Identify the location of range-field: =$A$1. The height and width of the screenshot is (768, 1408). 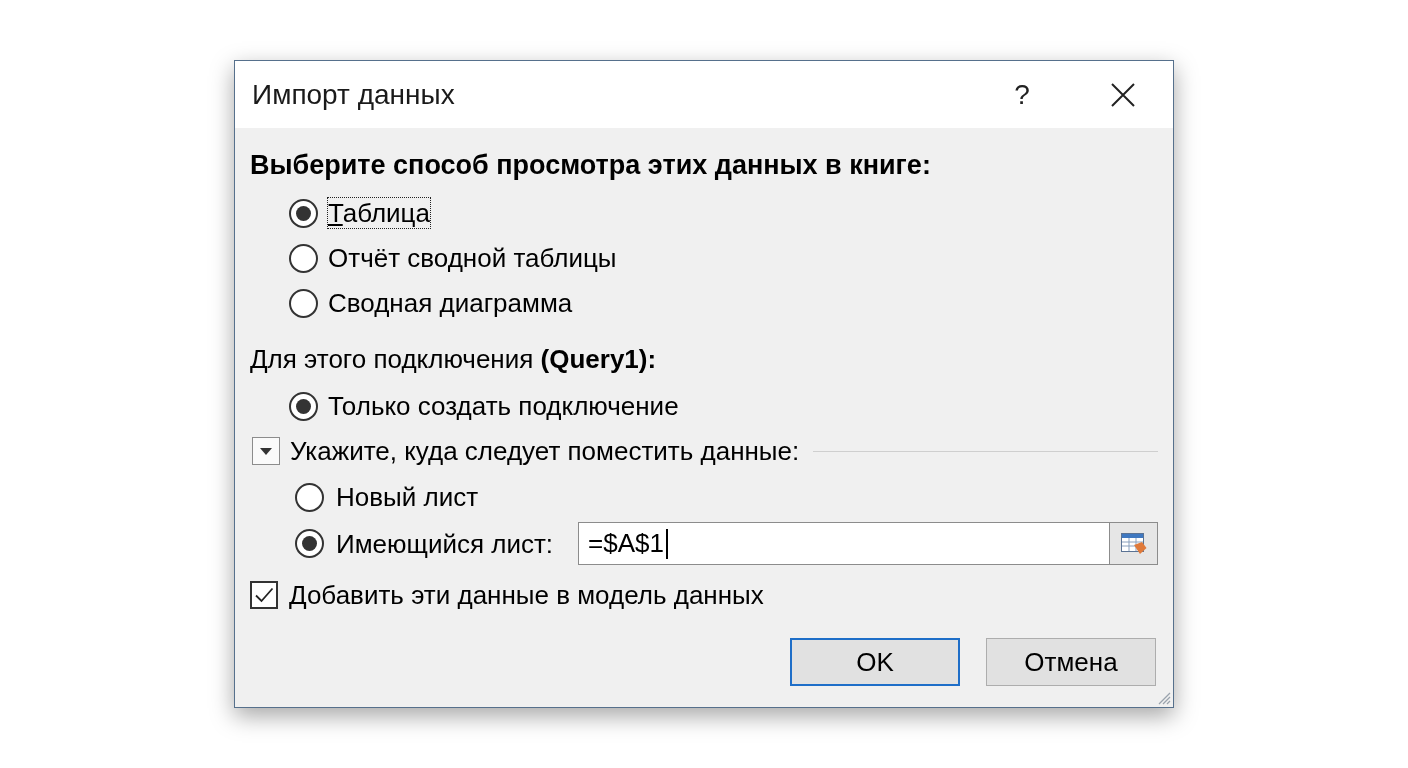
(843, 543).